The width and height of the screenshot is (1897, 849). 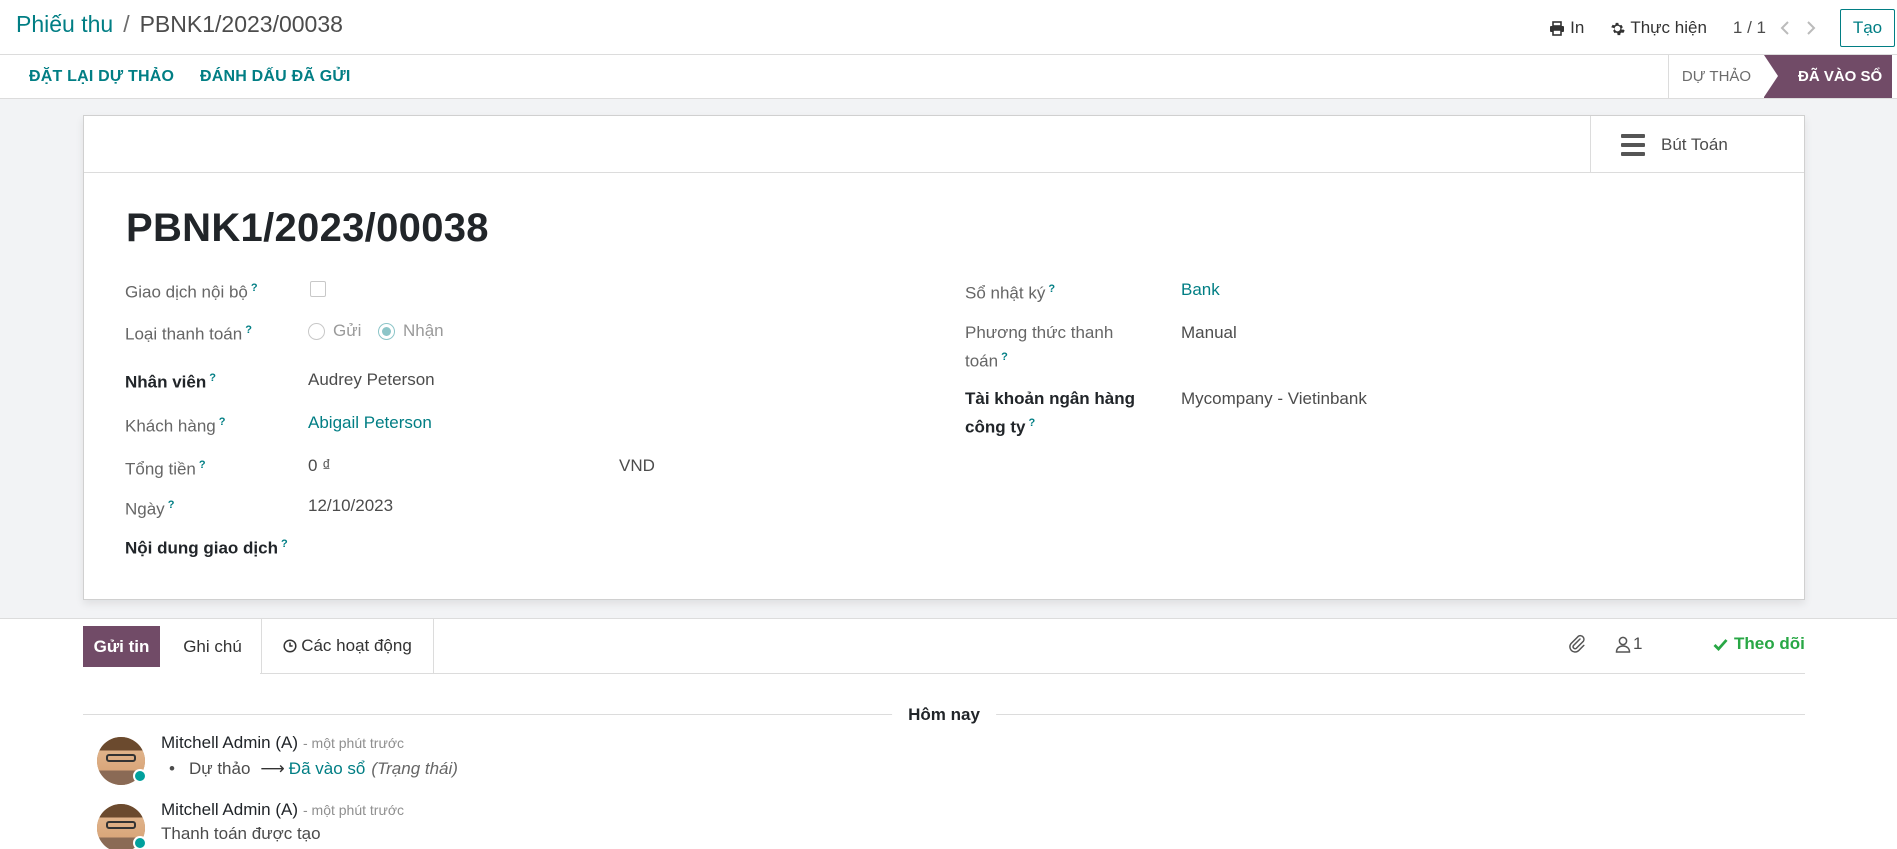 I want to click on bars-icon, so click(x=1633, y=144).